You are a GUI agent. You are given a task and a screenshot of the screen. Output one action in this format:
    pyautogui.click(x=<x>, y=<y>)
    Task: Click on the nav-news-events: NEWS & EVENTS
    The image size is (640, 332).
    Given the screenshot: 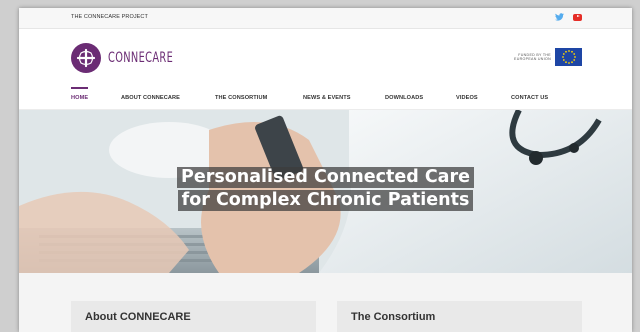 What is the action you would take?
    pyautogui.click(x=327, y=98)
    